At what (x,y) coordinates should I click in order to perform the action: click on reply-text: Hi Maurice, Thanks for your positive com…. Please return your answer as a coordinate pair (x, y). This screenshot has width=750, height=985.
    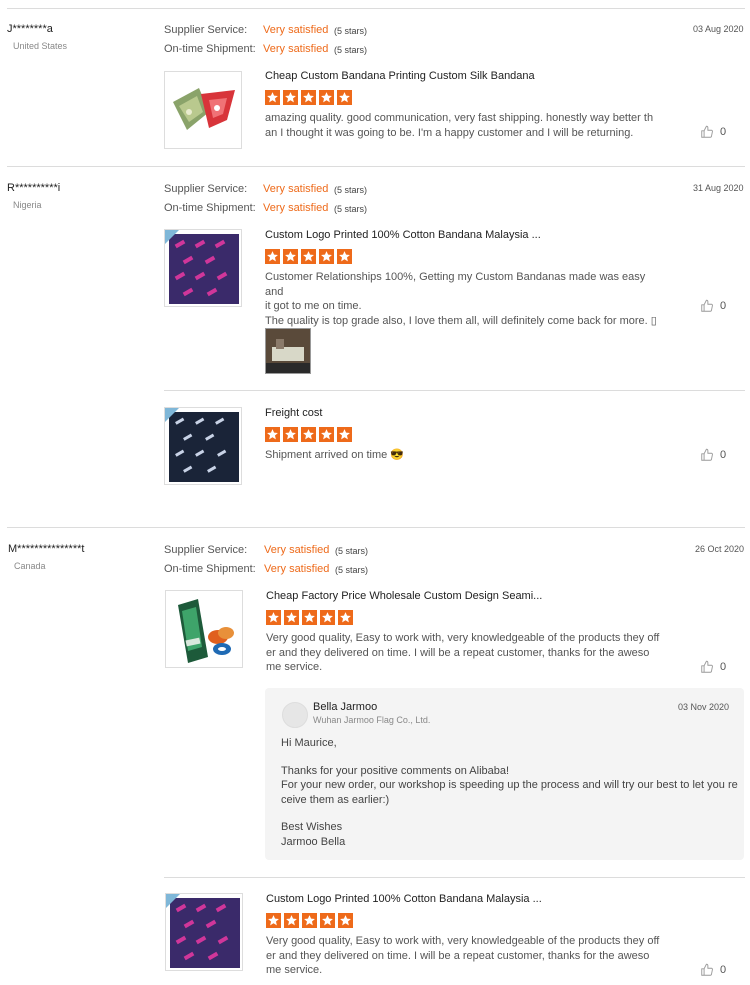
    Looking at the image, I should click on (509, 792).